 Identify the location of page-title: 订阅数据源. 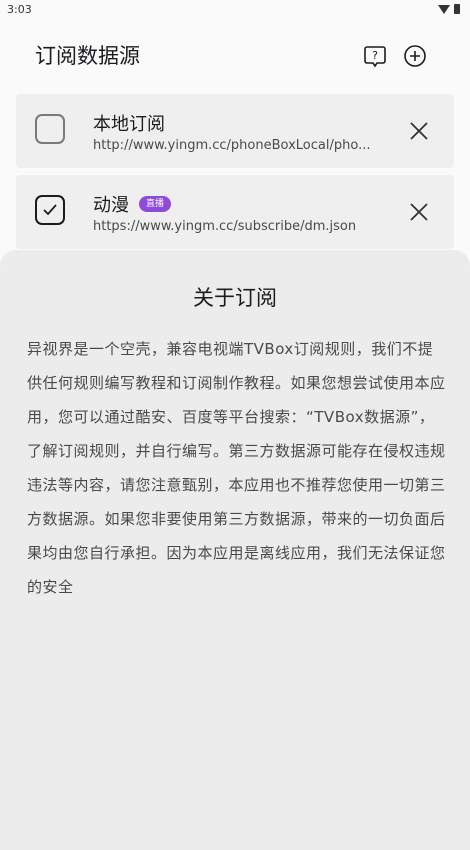
(87, 56).